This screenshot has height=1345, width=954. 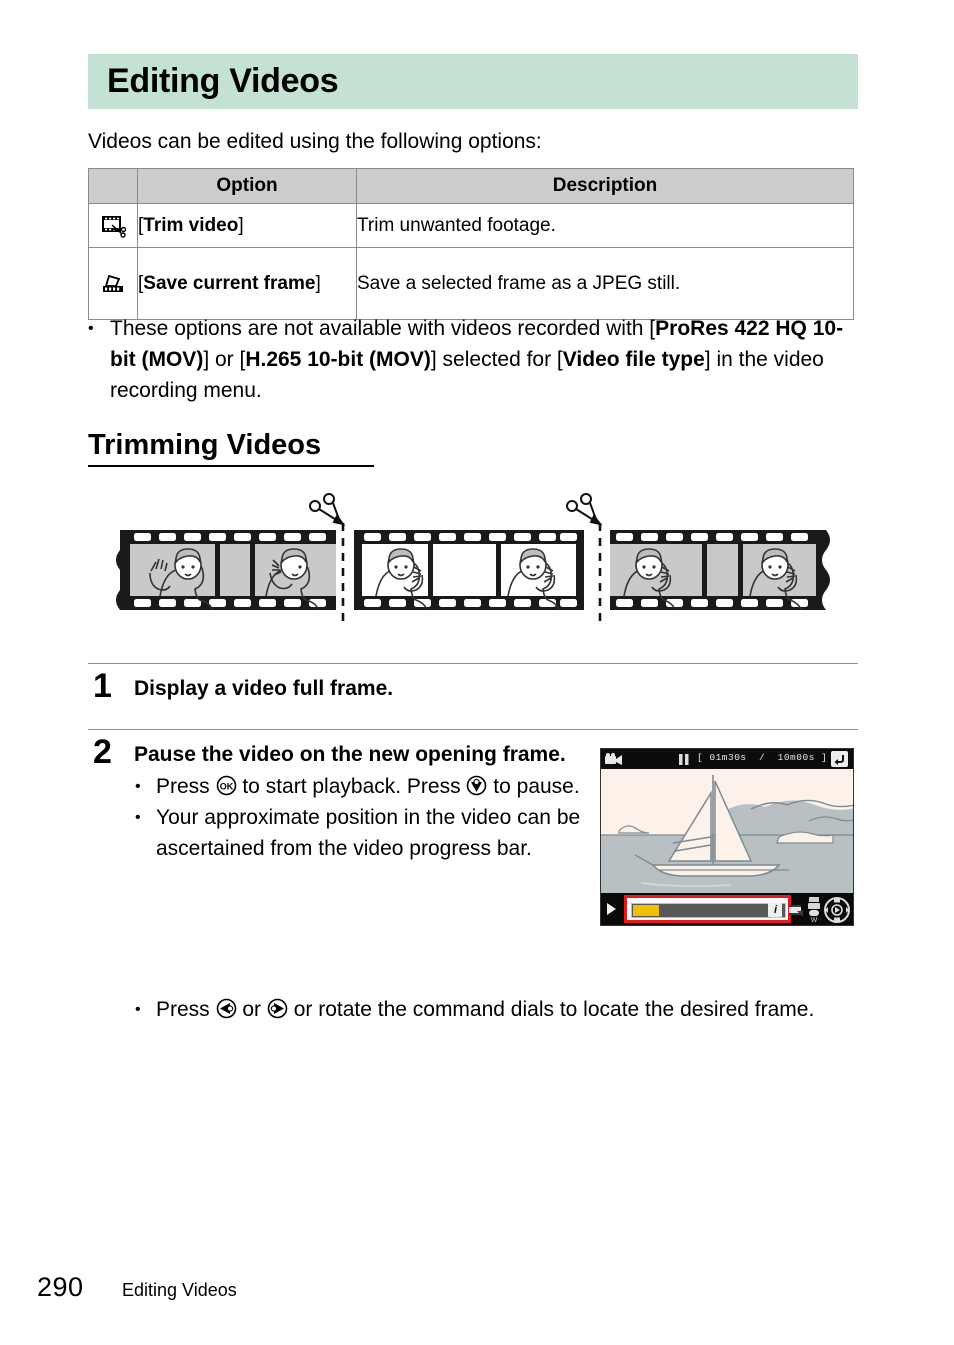 What do you see at coordinates (837, 910) in the screenshot?
I see `multi-selector-dial-icon` at bounding box center [837, 910].